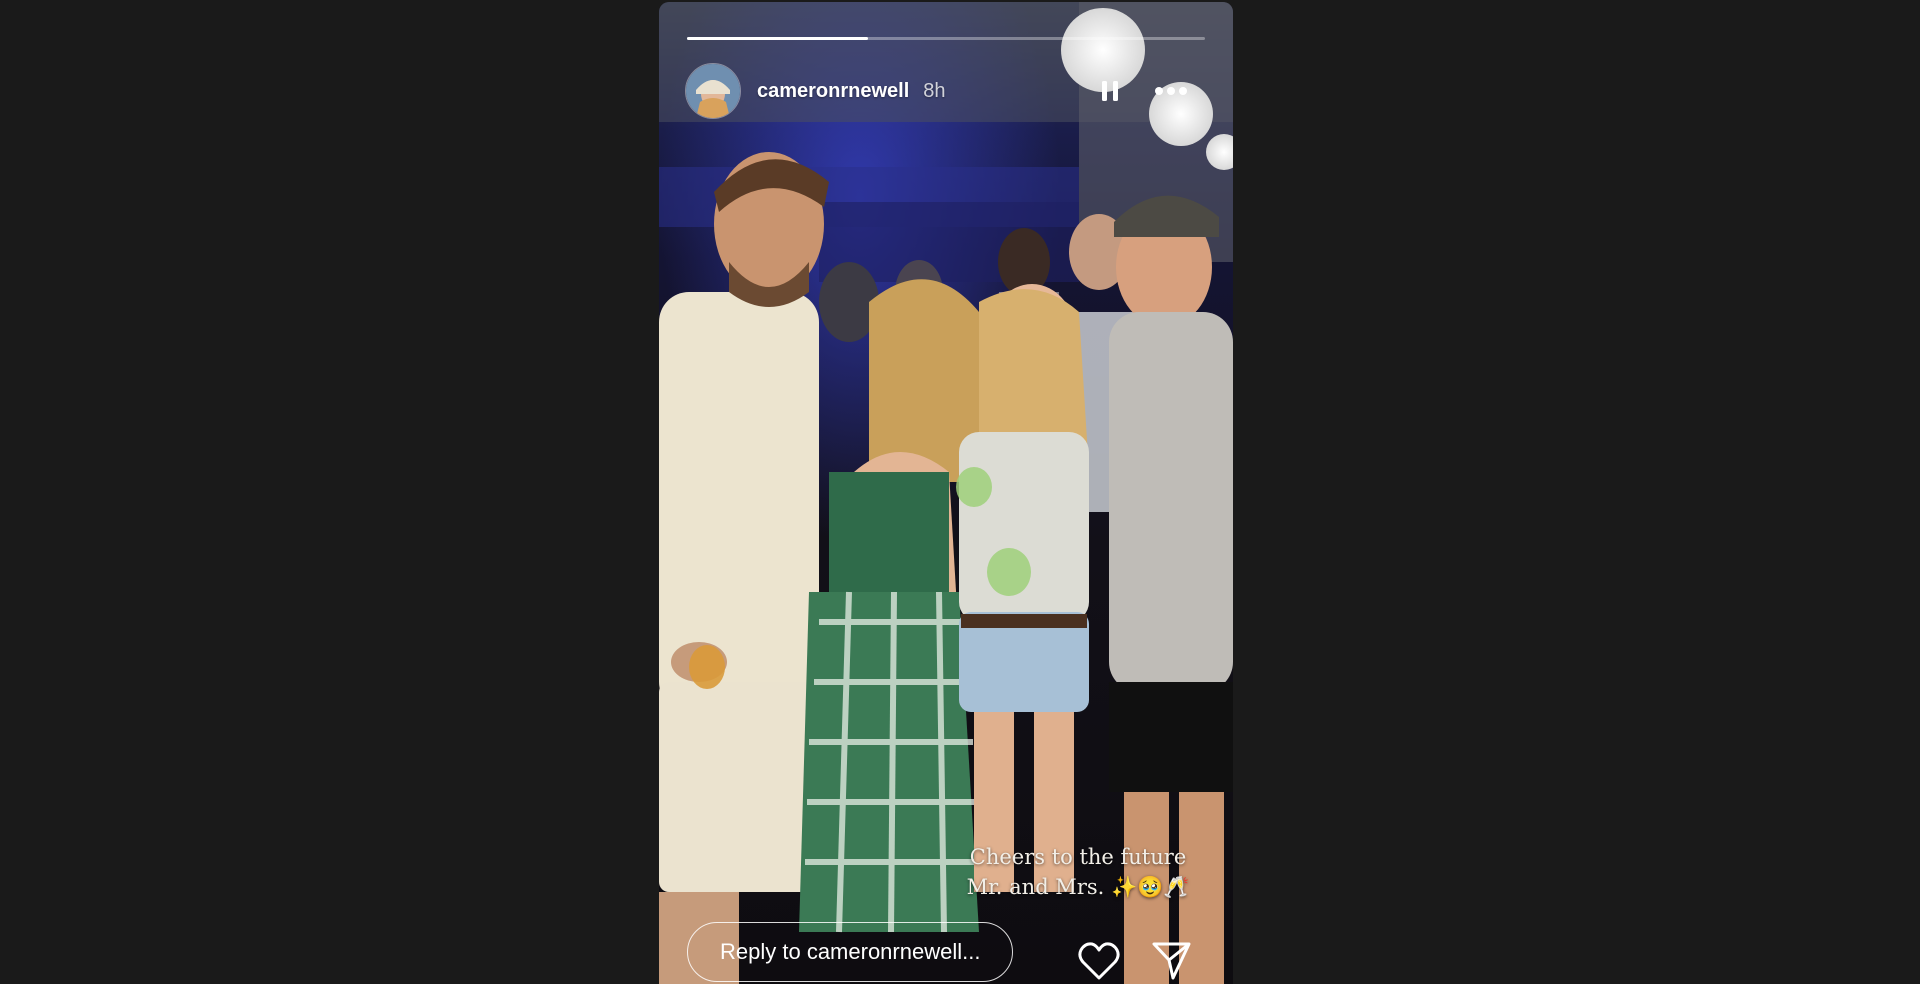 Image resolution: width=1920 pixels, height=984 pixels. I want to click on avatar, so click(713, 91).